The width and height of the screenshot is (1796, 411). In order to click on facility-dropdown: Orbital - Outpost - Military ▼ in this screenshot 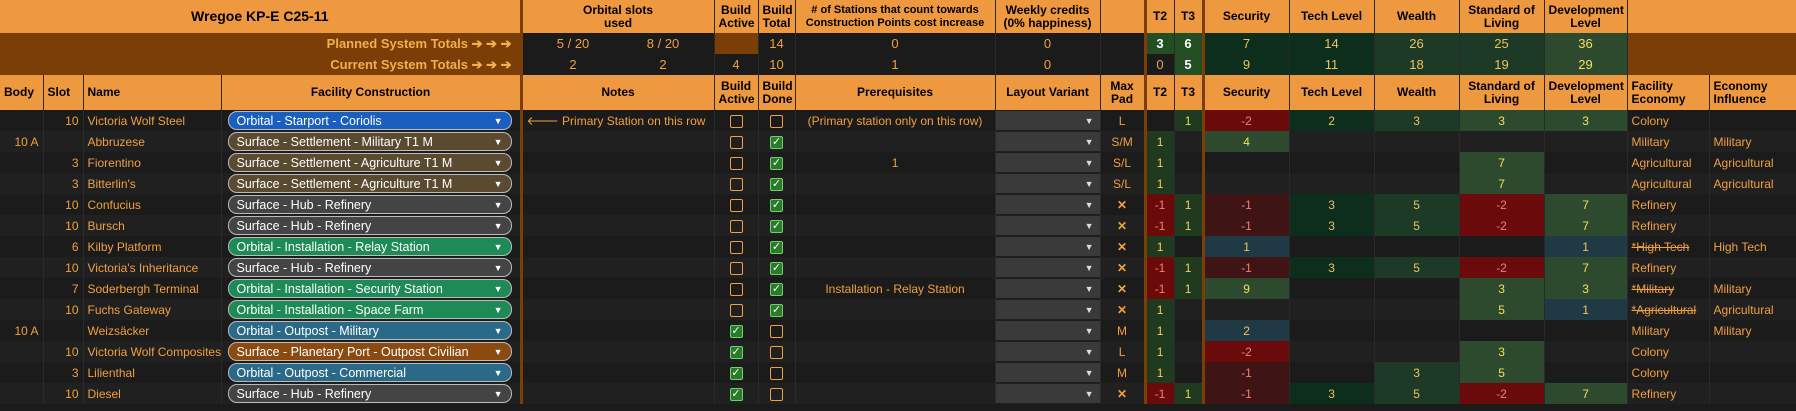, I will do `click(369, 330)`.